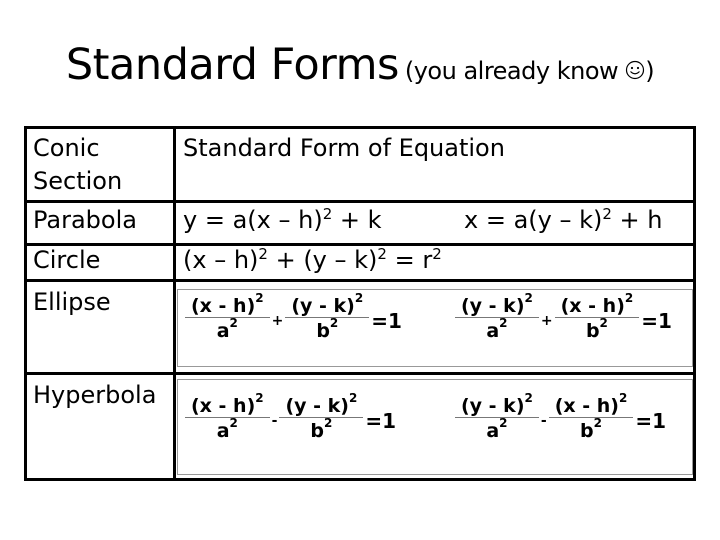 This screenshot has height=540, width=720. I want to click on hyperbola-equation-horizontal: (x - h)2 a2 - (y - k)2 b2 =1, so click(290, 417).